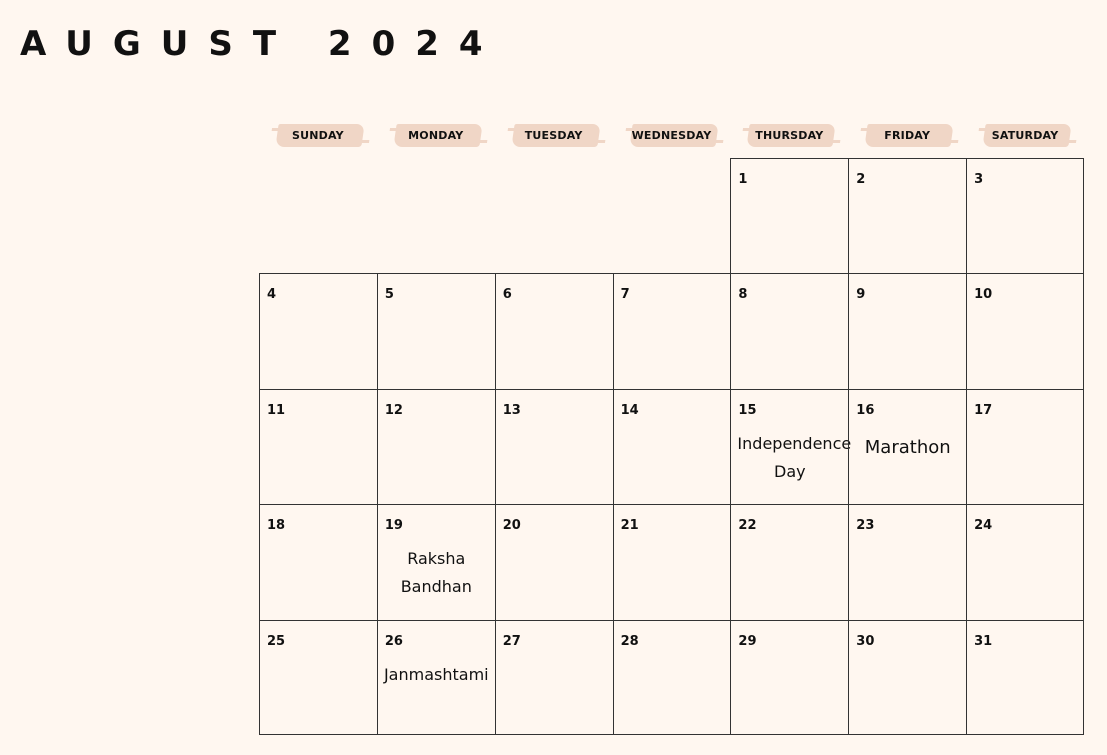  Describe the element at coordinates (671, 677) in the screenshot. I see `day-cell: 28` at that location.